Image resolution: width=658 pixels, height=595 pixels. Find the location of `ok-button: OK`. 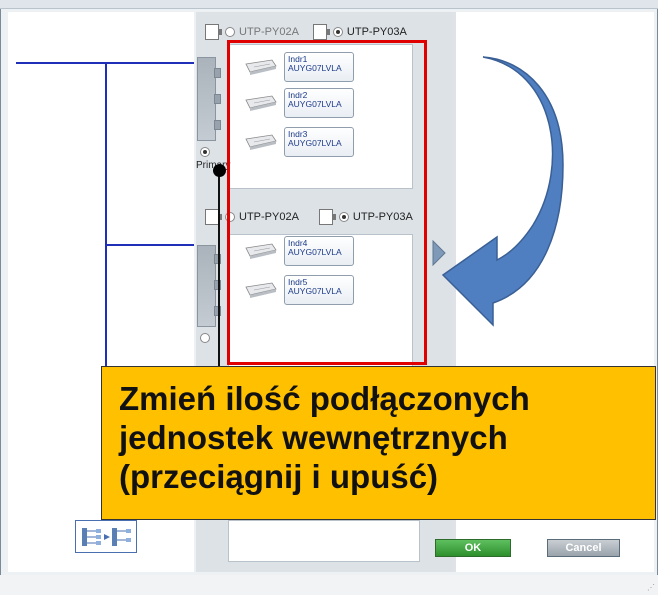

ok-button: OK is located at coordinates (473, 548).